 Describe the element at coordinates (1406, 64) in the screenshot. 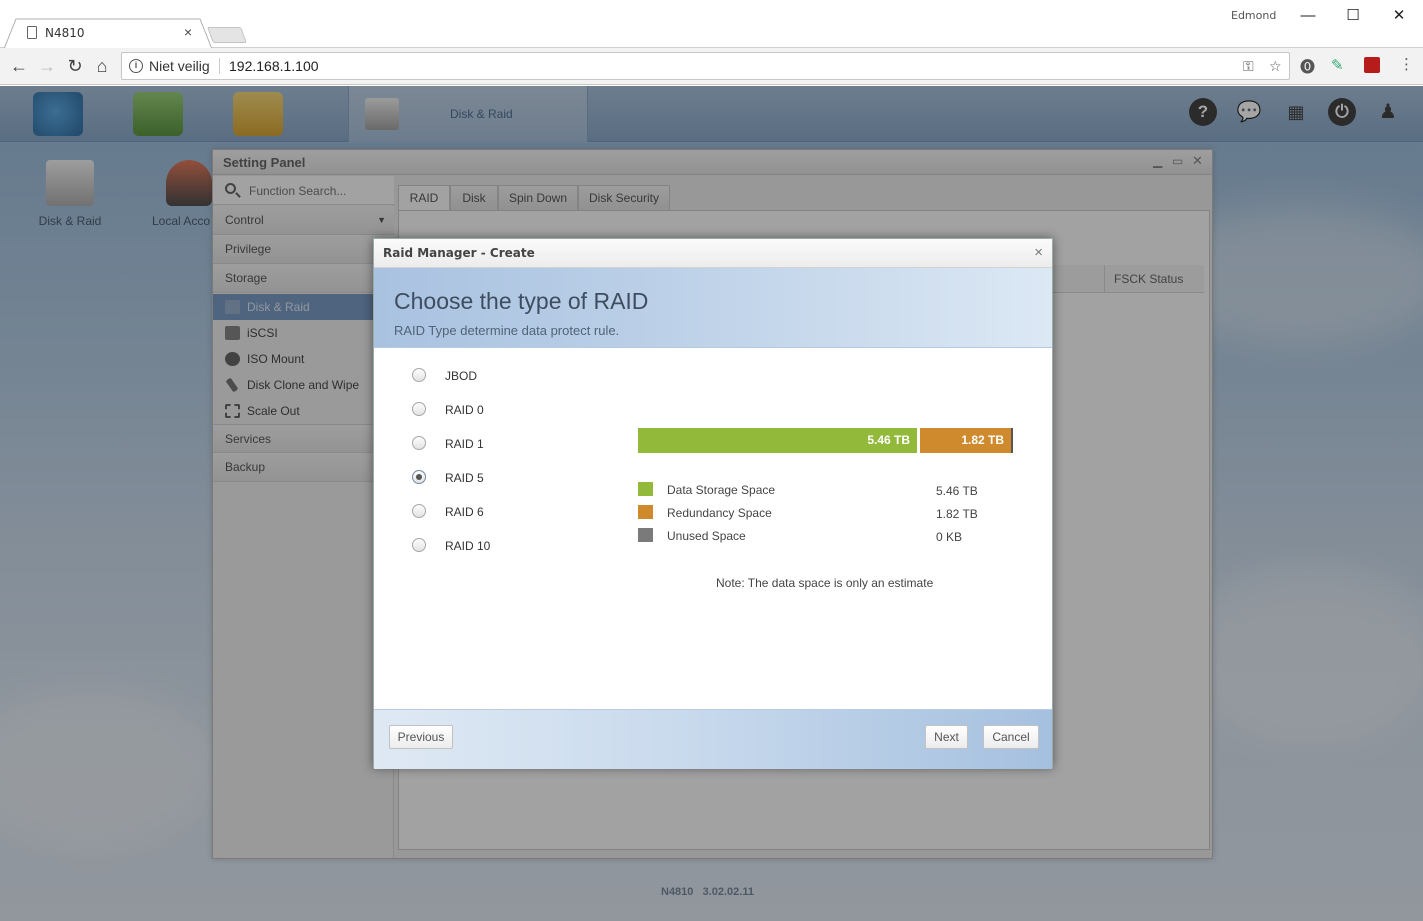

I see `menu-icon: ⋮` at that location.